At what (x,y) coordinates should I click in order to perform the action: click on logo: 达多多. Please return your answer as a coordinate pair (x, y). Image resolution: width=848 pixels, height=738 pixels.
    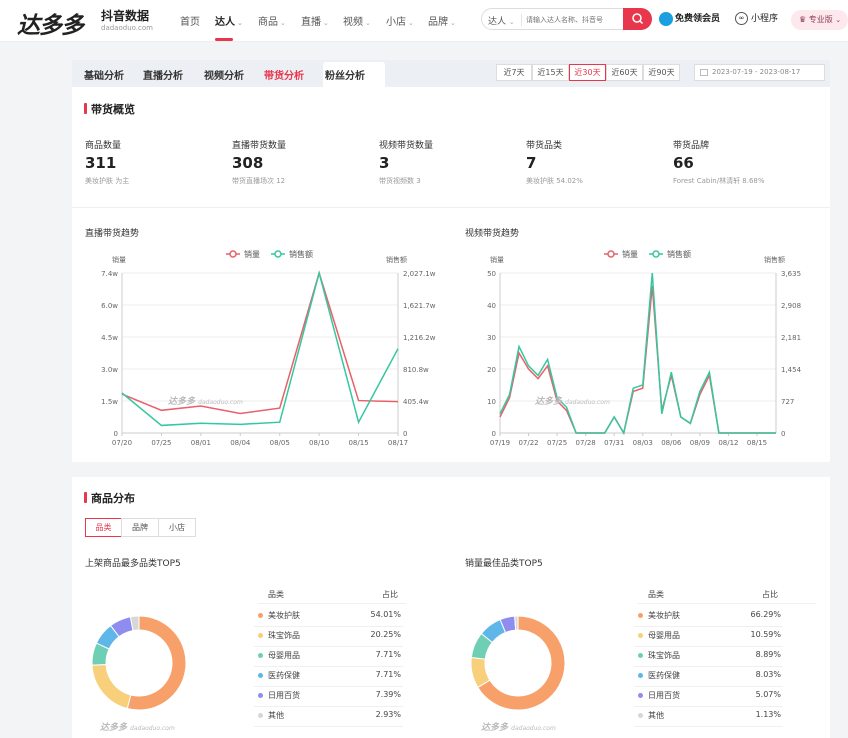
    Looking at the image, I should click on (50, 23).